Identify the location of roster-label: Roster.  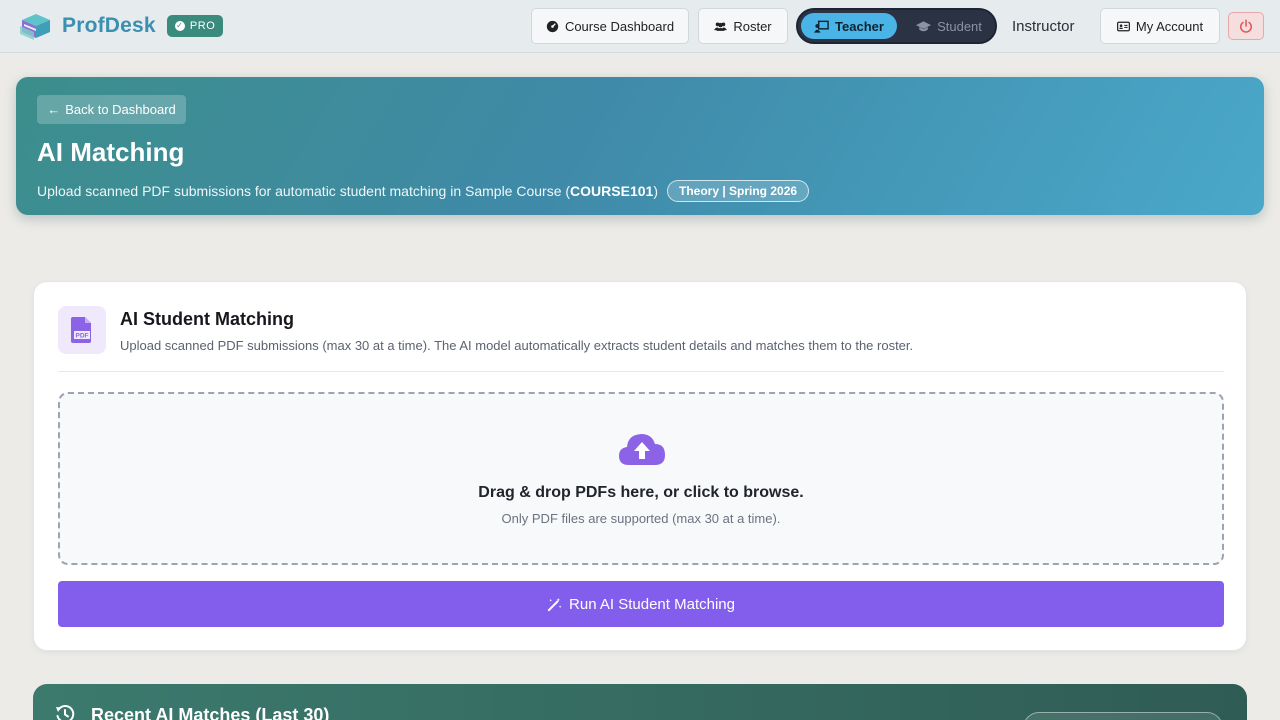
(752, 26).